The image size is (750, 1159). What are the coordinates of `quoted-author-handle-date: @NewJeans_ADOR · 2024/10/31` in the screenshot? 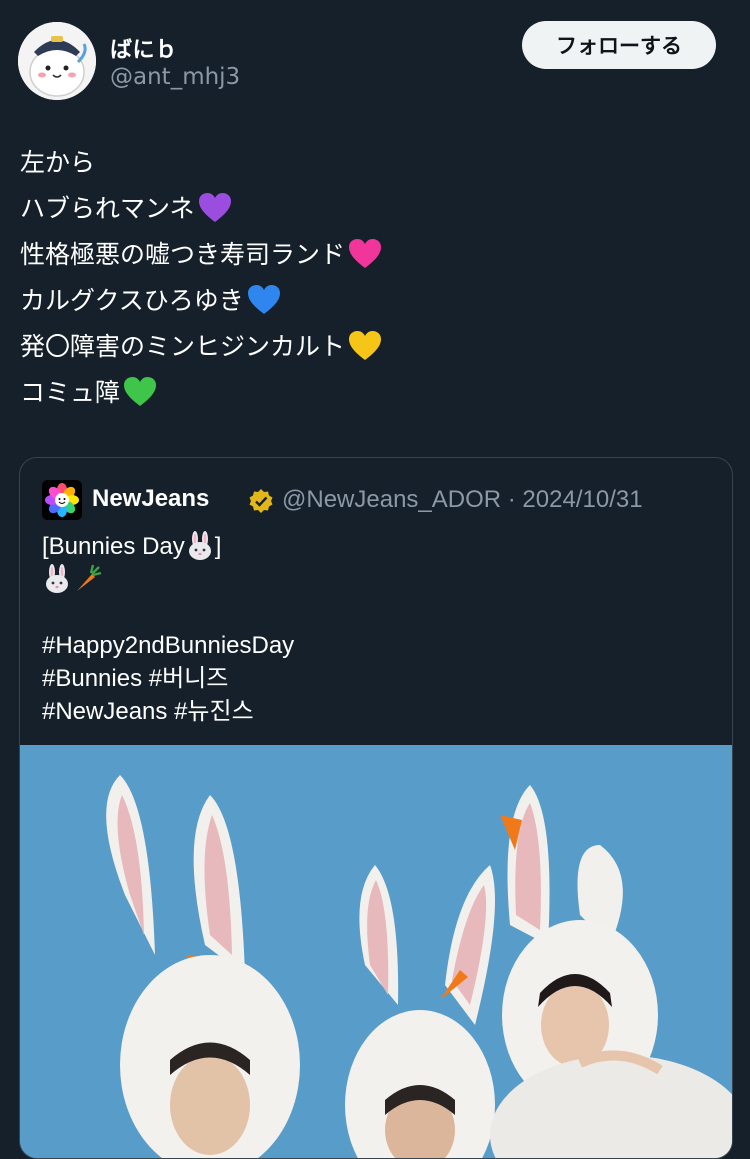 It's located at (462, 499).